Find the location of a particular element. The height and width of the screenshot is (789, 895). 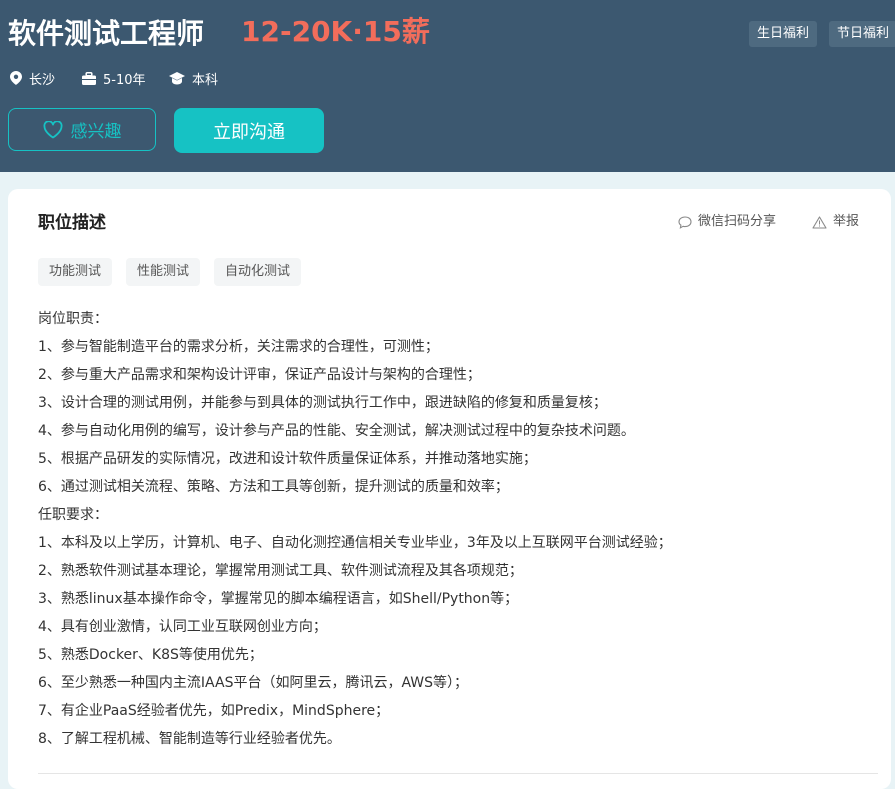

job-education: 本科 is located at coordinates (193, 78).